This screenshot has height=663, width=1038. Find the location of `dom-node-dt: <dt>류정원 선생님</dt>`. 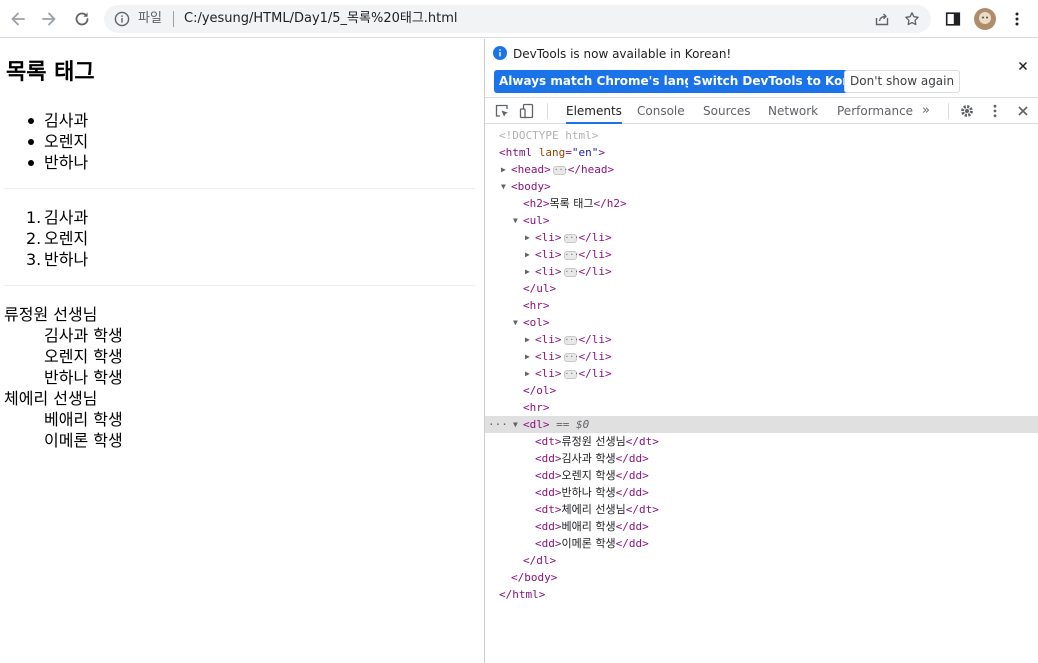

dom-node-dt: <dt>류정원 선생님</dt> is located at coordinates (761, 441).